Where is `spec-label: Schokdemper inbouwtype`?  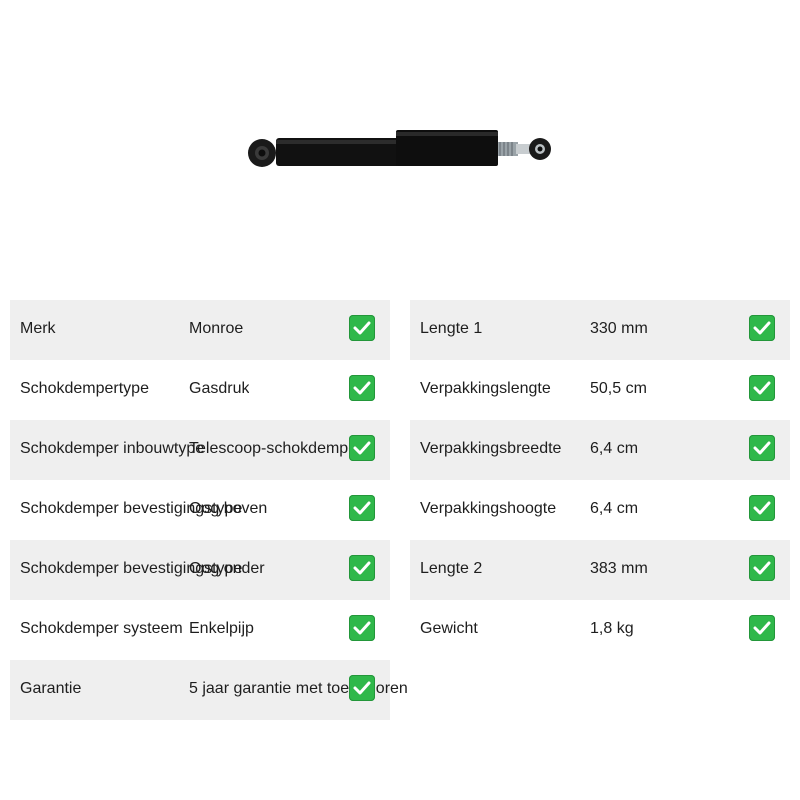 spec-label: Schokdemper inbouwtype is located at coordinates (112, 448).